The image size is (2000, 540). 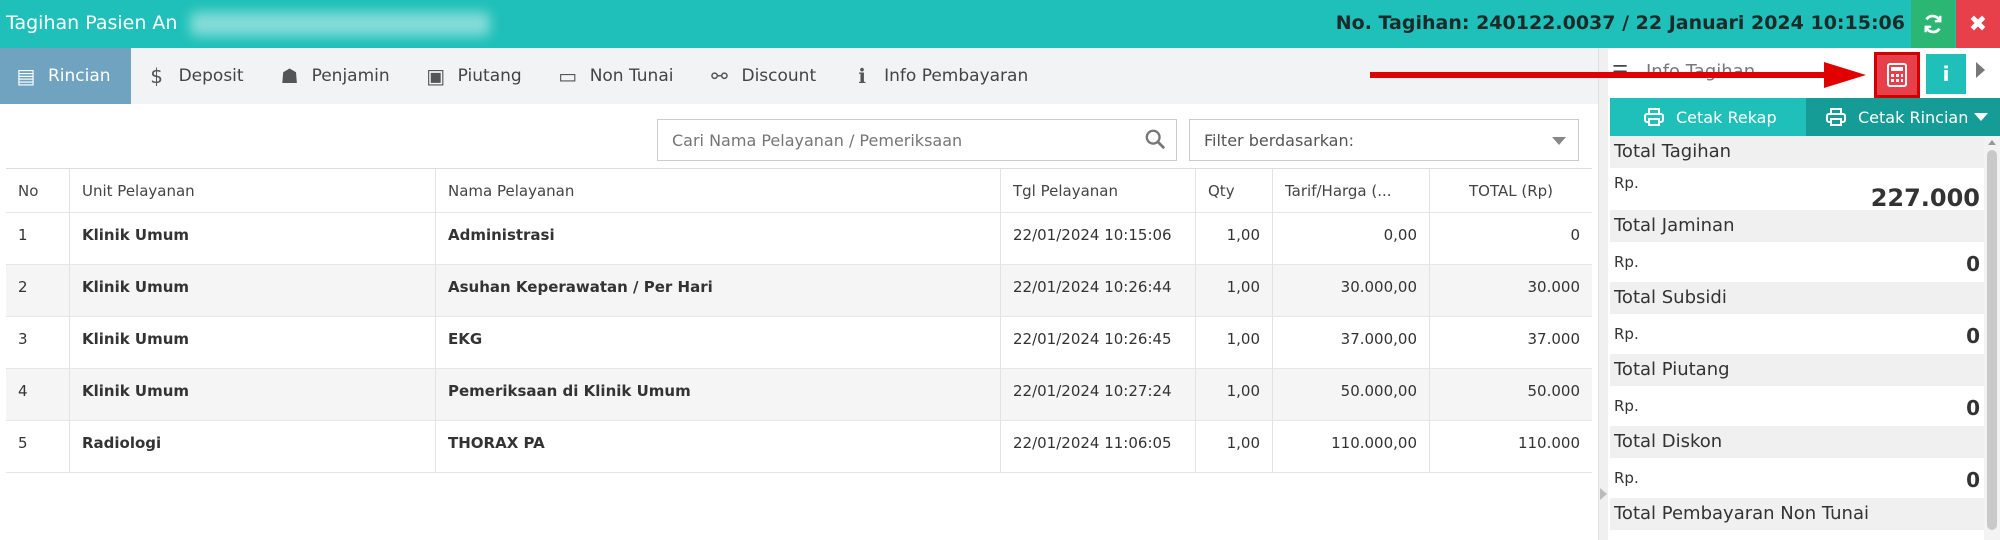 What do you see at coordinates (568, 76) in the screenshot?
I see `credit-card-icon: ▭` at bounding box center [568, 76].